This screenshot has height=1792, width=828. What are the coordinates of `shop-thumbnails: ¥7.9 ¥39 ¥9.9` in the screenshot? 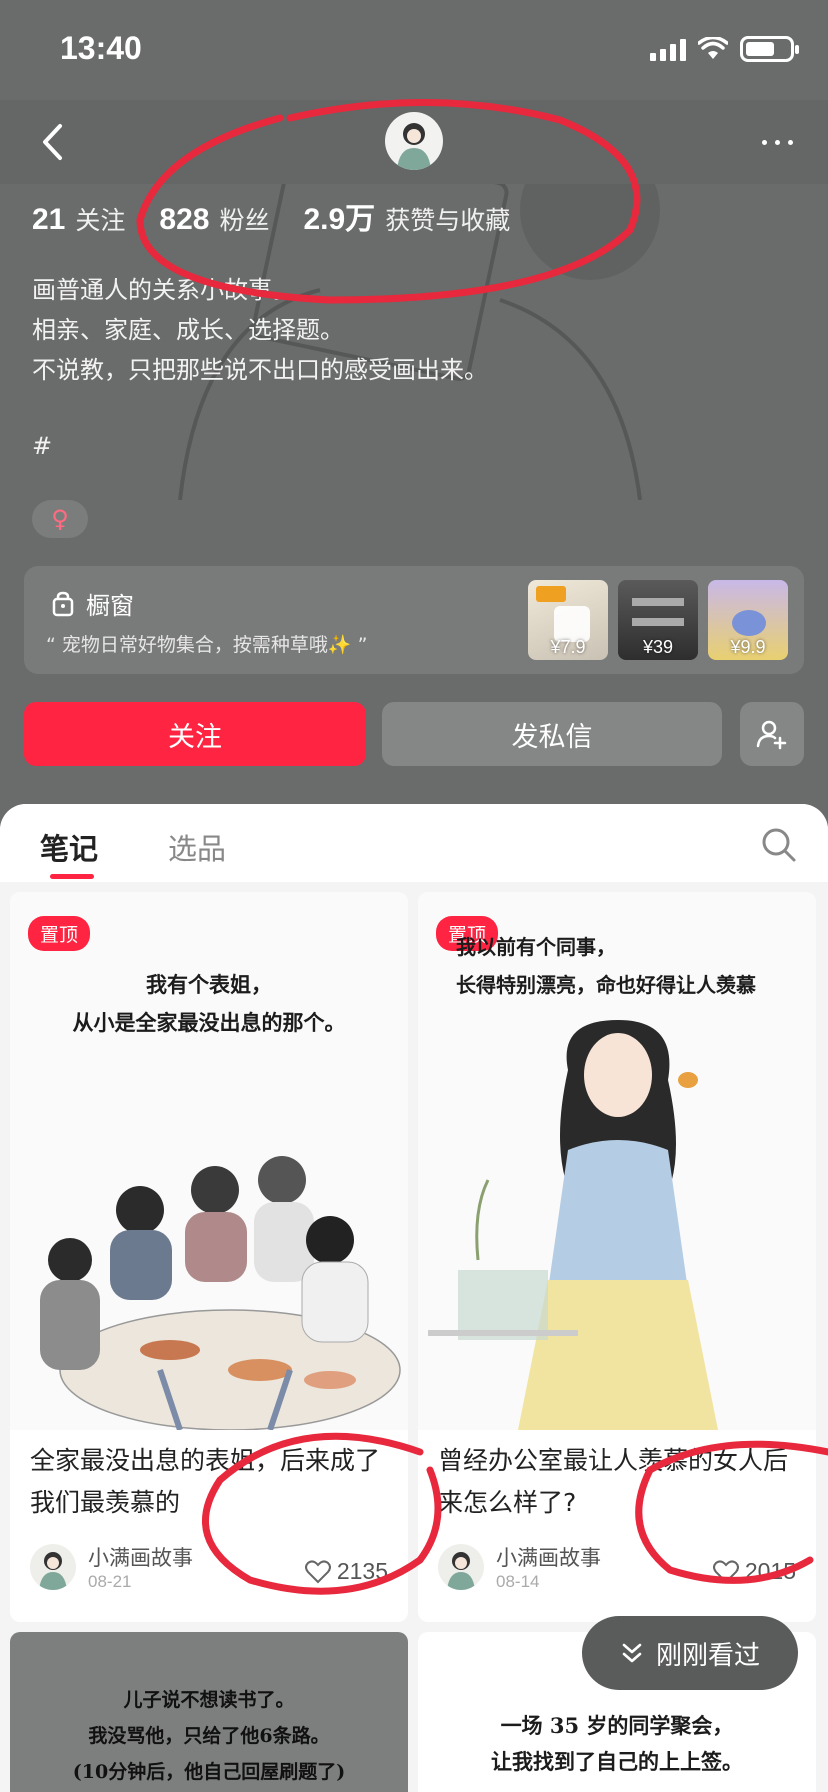 It's located at (658, 620).